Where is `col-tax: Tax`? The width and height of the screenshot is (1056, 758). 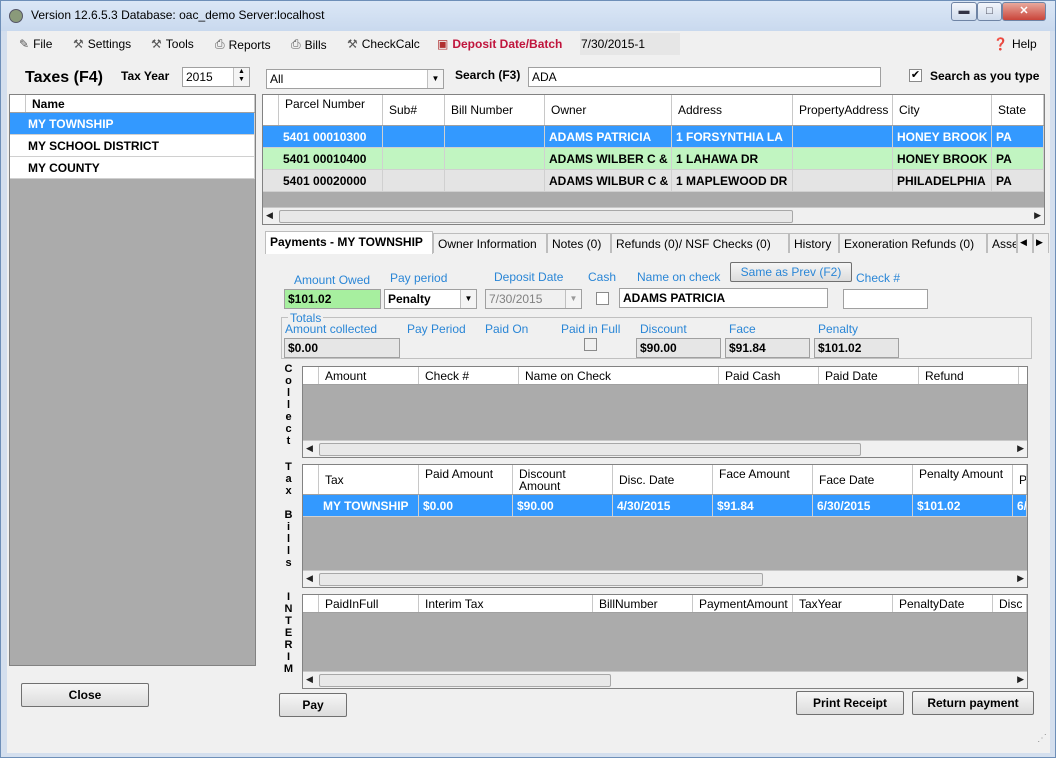 col-tax: Tax is located at coordinates (369, 479).